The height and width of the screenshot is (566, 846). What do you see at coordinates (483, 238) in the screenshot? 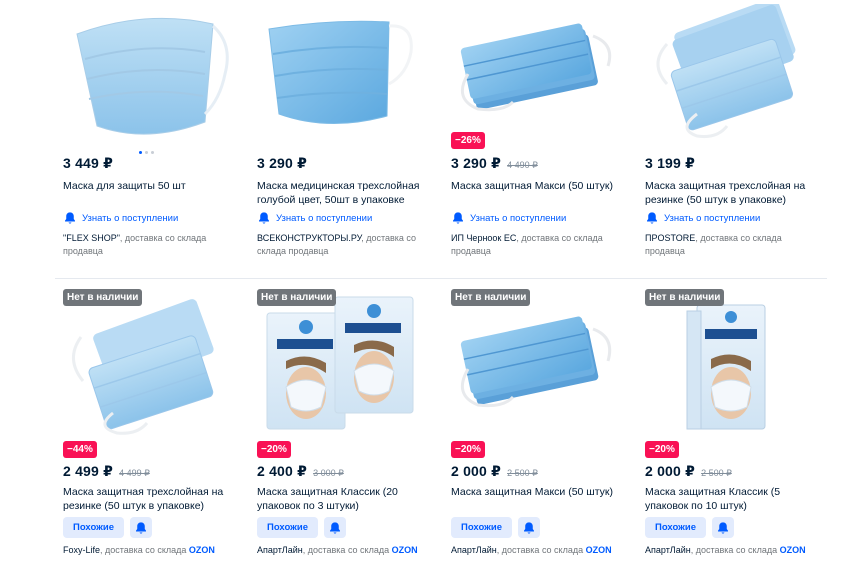
I see `seller-name: ИП Черноок ЕС` at bounding box center [483, 238].